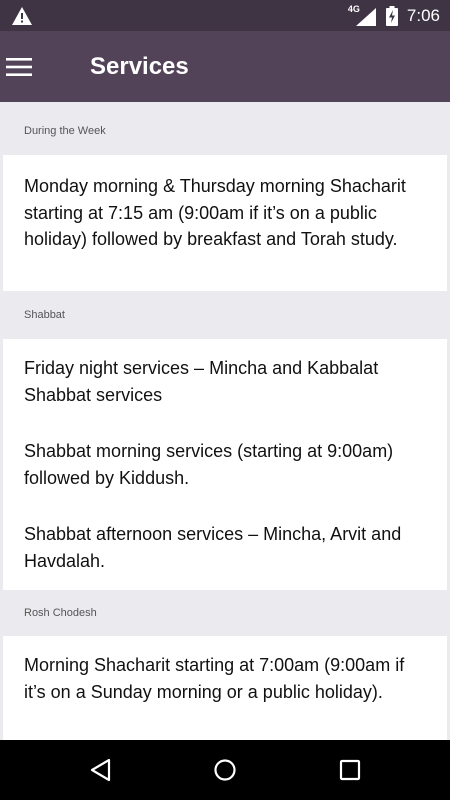  What do you see at coordinates (225, 131) in the screenshot?
I see `section-header-during-the-week: During the Week` at bounding box center [225, 131].